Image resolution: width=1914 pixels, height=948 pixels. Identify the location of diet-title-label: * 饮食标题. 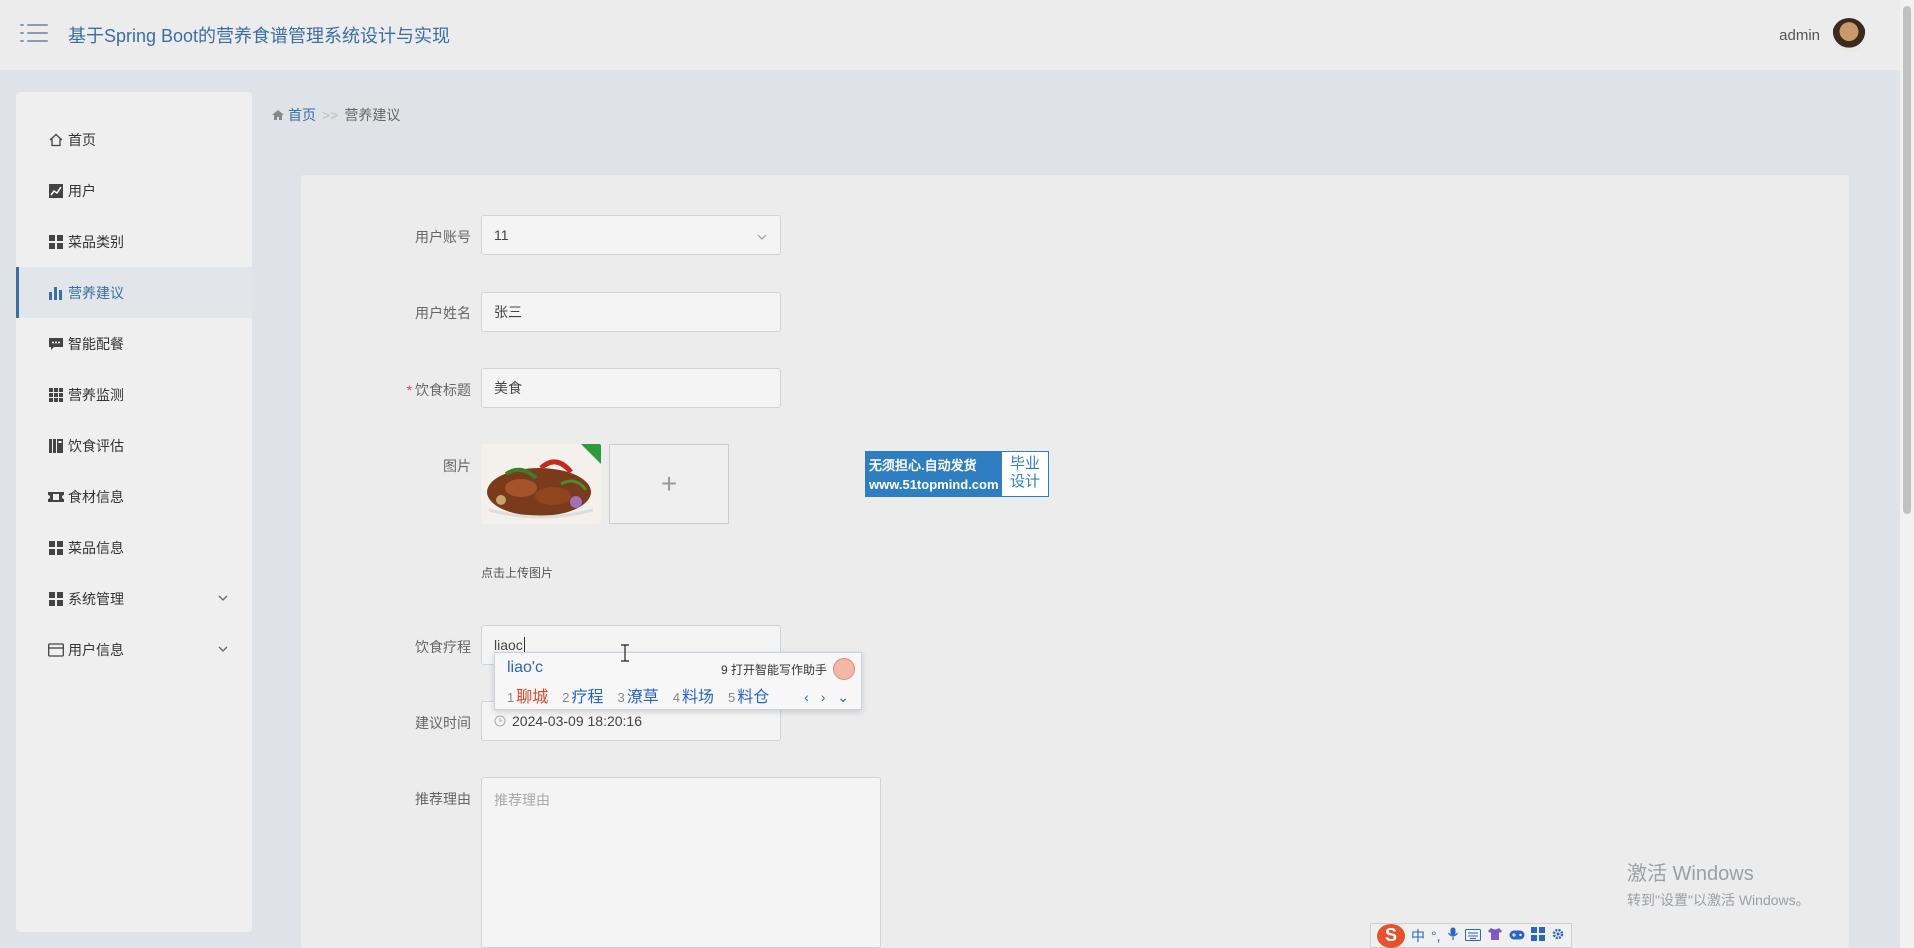
(411, 390).